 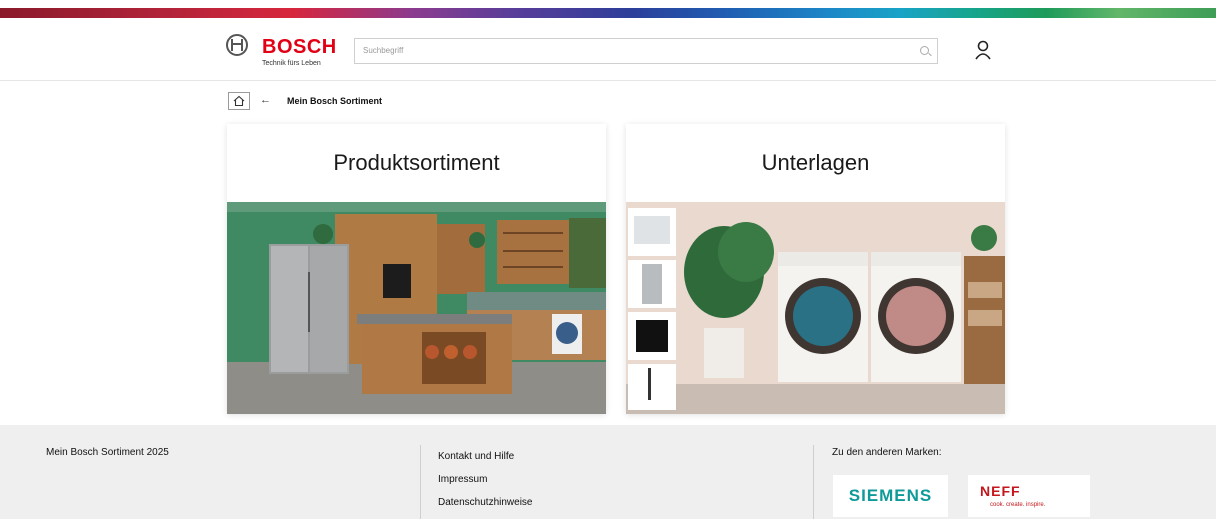 What do you see at coordinates (237, 45) in the screenshot?
I see `bosch-logo-icon` at bounding box center [237, 45].